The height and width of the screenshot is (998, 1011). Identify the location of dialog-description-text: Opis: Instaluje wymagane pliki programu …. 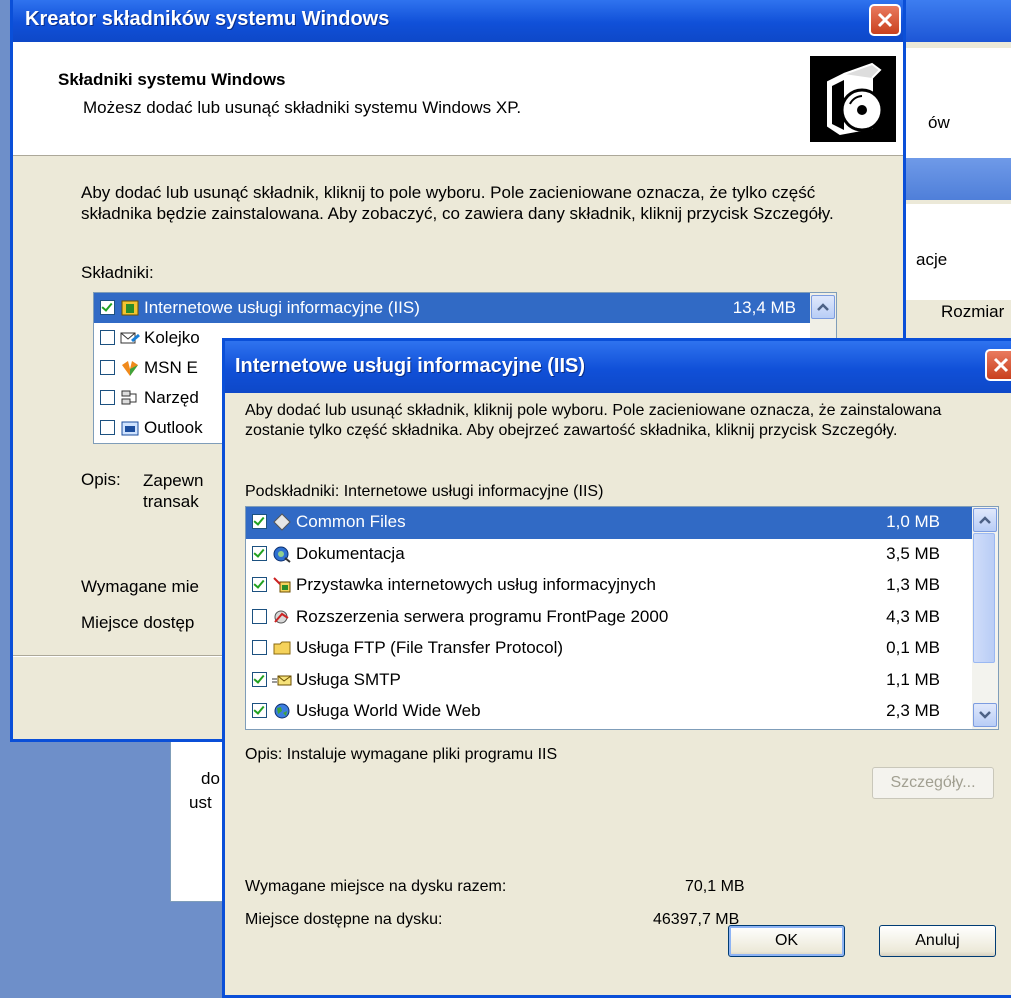
(401, 754).